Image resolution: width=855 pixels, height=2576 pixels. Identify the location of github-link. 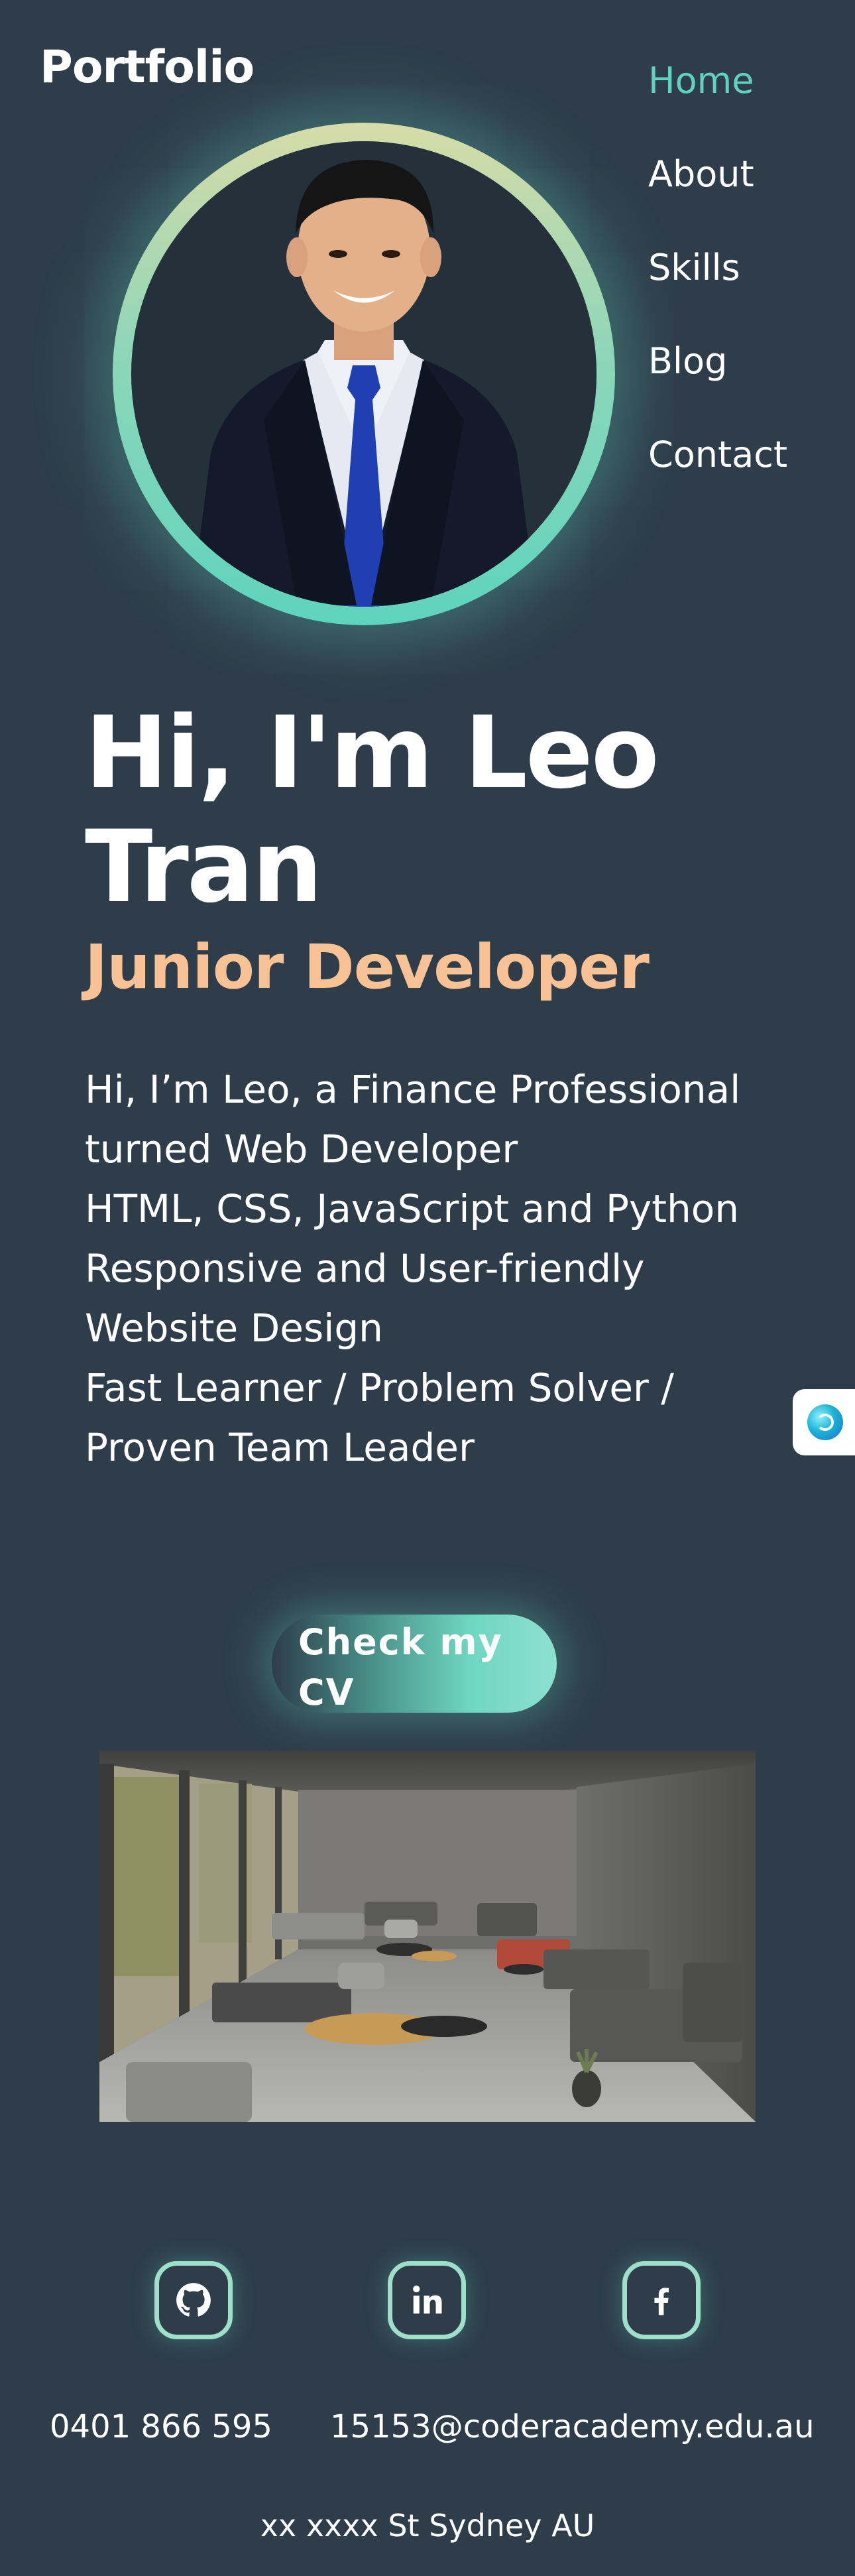
(193, 2300).